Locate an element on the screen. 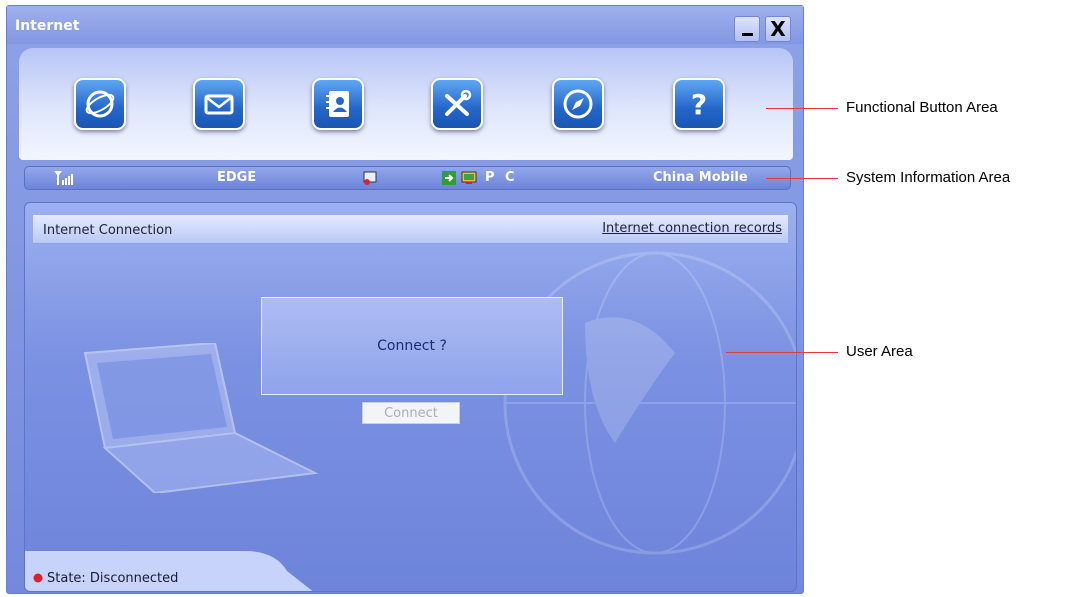 This screenshot has width=1065, height=597. settings-icon is located at coordinates (458, 102).